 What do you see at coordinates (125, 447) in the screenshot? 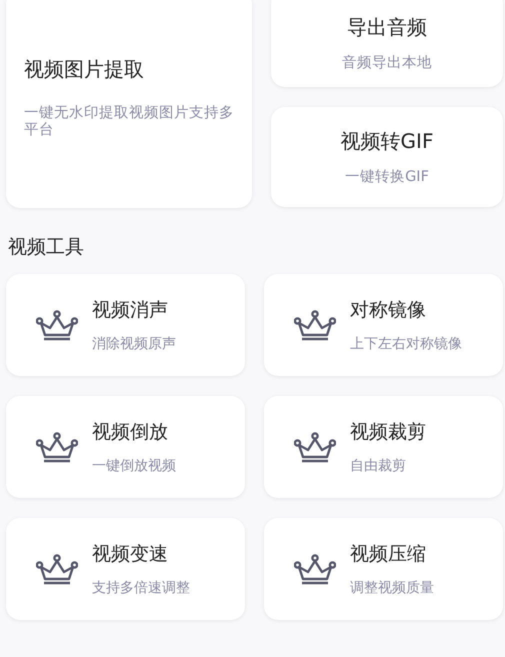
I see `tool-card: 视频倒放 一键倒放视频` at bounding box center [125, 447].